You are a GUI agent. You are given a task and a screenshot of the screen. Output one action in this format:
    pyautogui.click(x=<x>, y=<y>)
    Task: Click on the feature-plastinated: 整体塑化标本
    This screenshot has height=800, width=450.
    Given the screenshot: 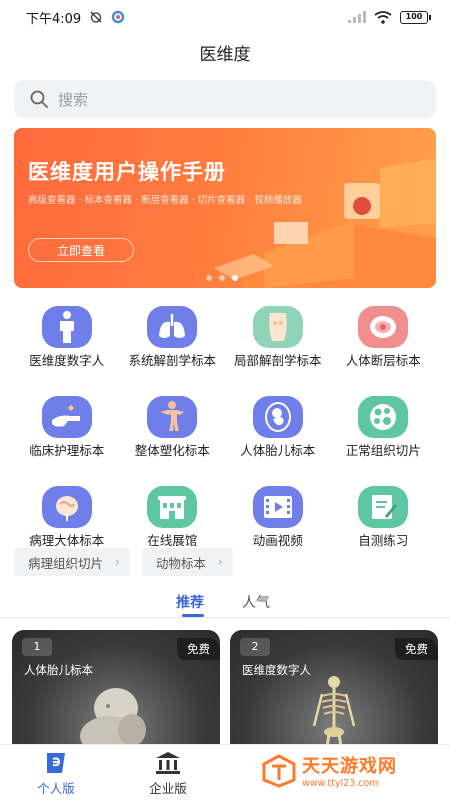 What is the action you would take?
    pyautogui.click(x=173, y=441)
    